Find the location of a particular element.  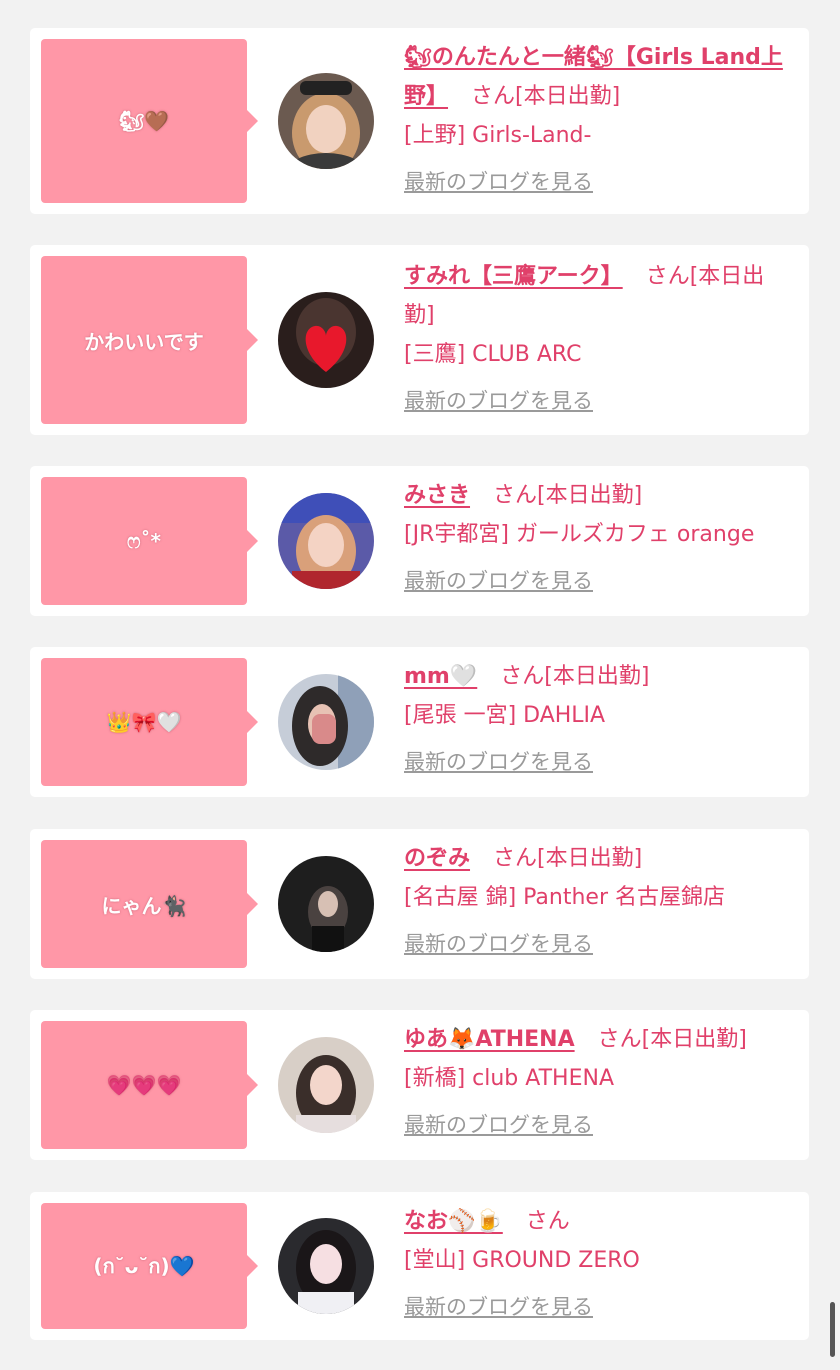

card-info: なお⚾️🍺 さん [堂山] GROUND ZERO 最新のブログを見る is located at coordinates (596, 1264).